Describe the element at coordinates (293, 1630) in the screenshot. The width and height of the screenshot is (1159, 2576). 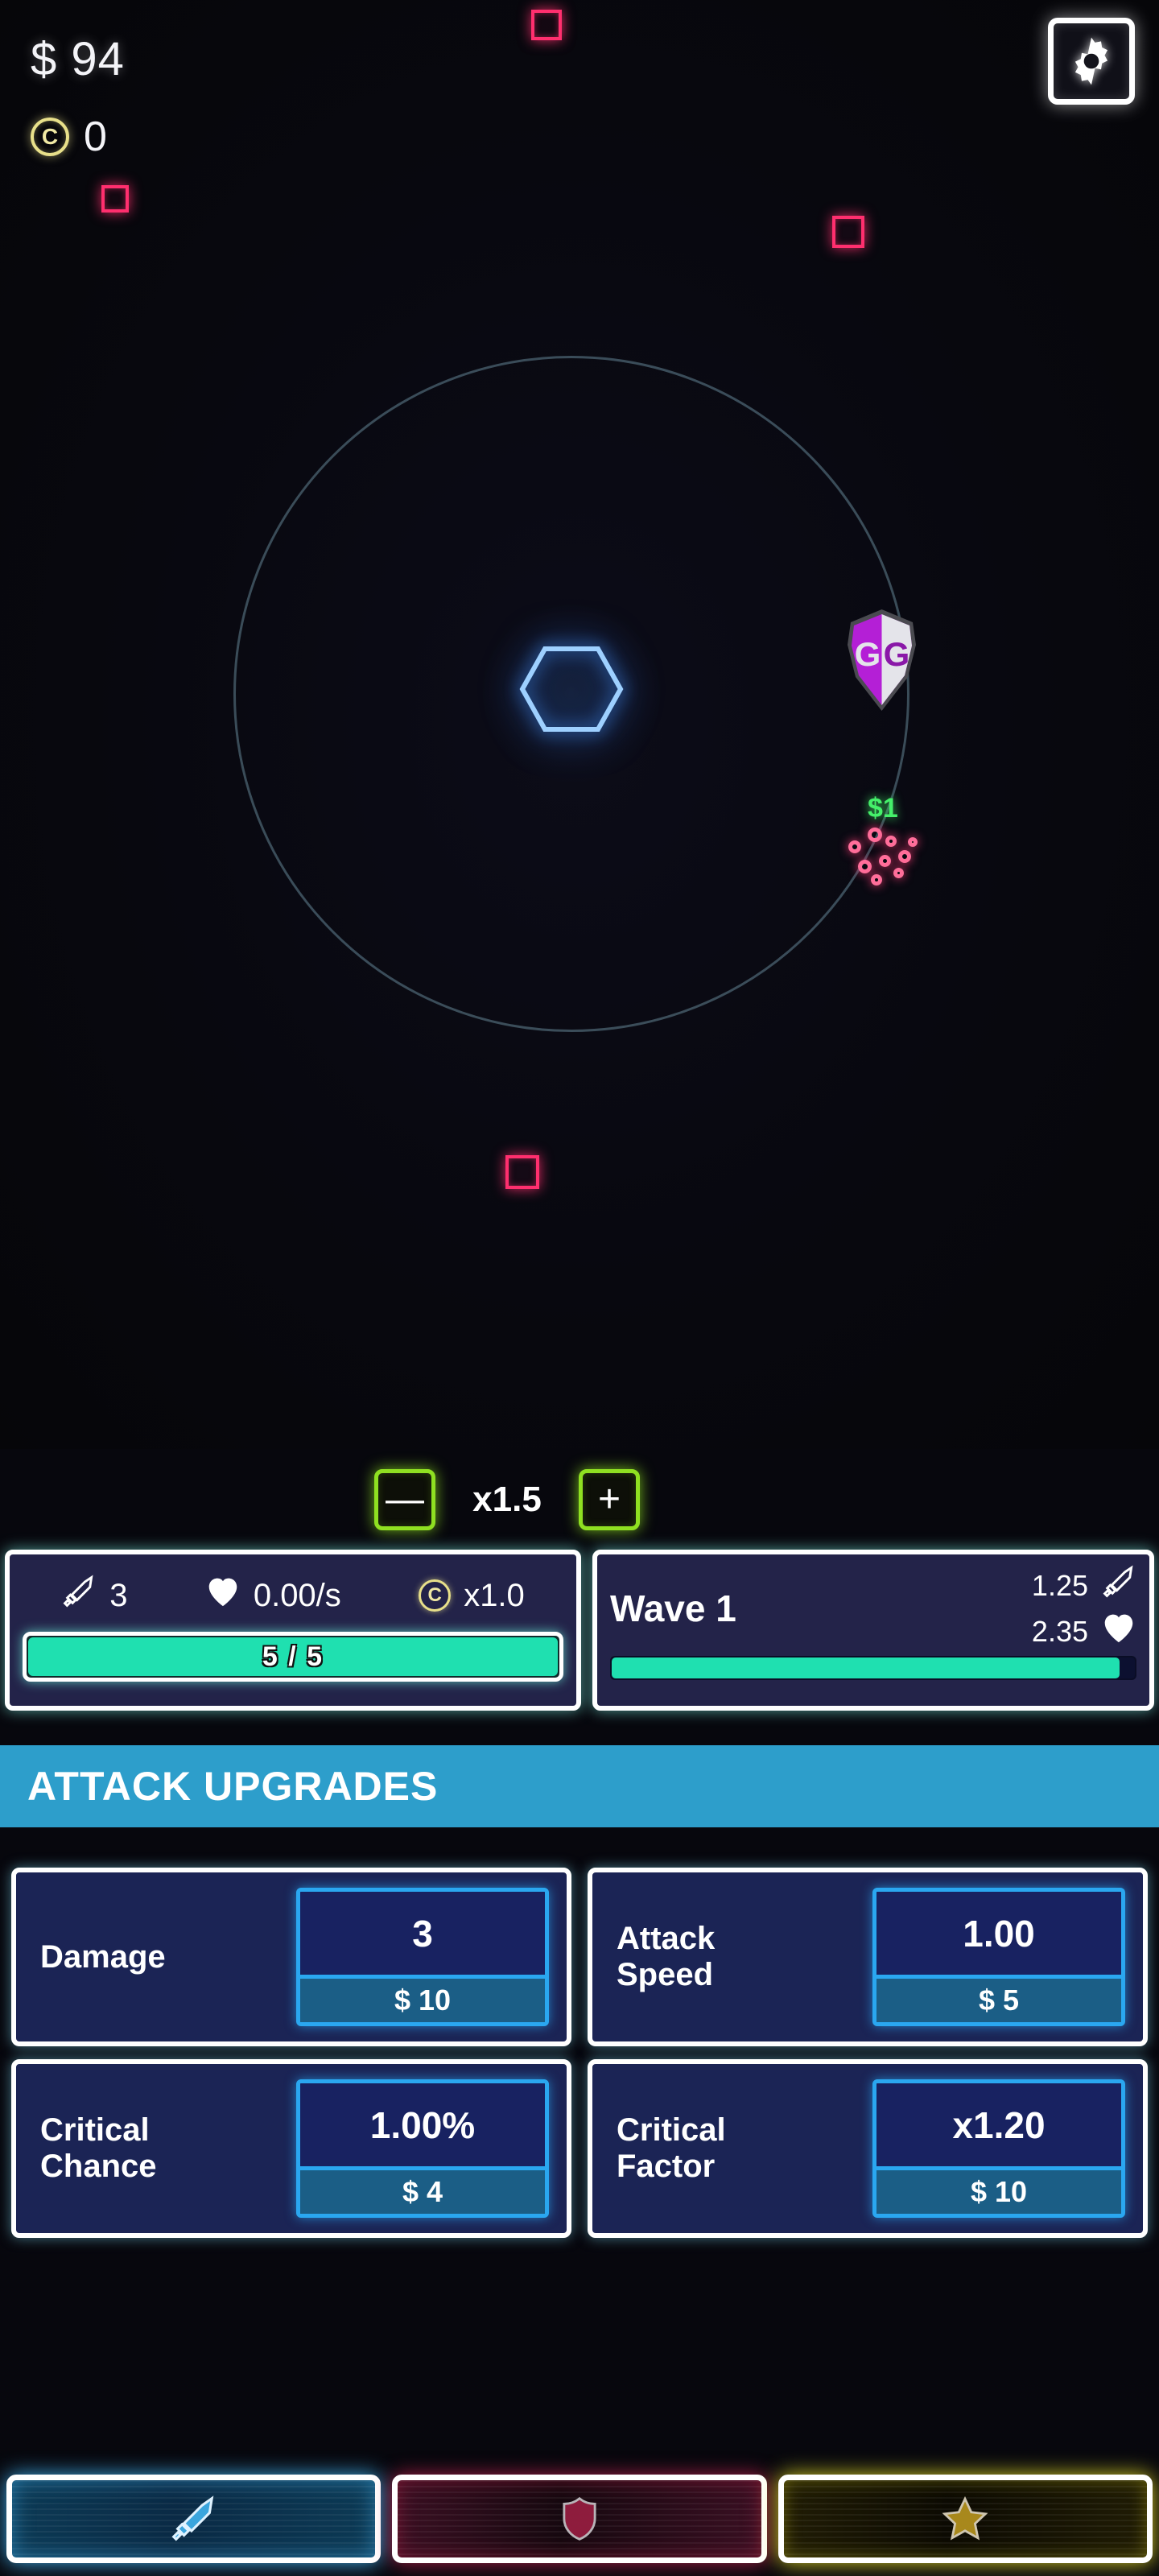
I see `player-stats-panel: 3 0.00/s C x1.0 5 / 5` at that location.